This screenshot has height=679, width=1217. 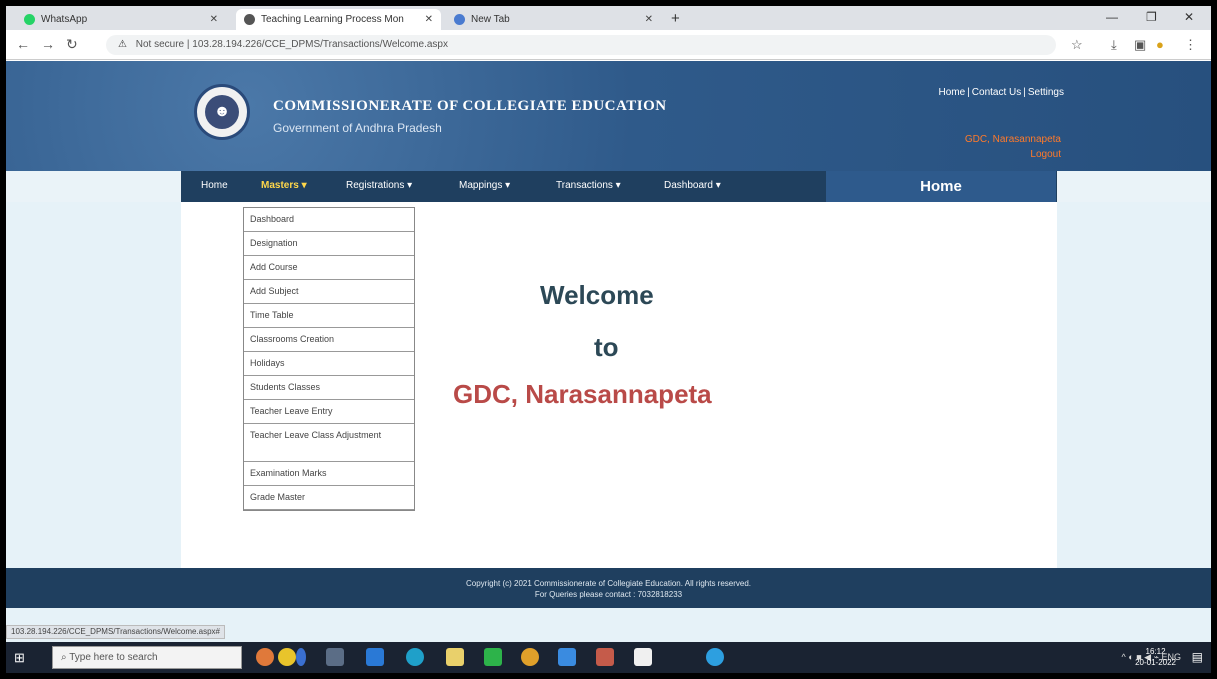 What do you see at coordinates (64, 19) in the screenshot?
I see `tab-label: WhatsApp` at bounding box center [64, 19].